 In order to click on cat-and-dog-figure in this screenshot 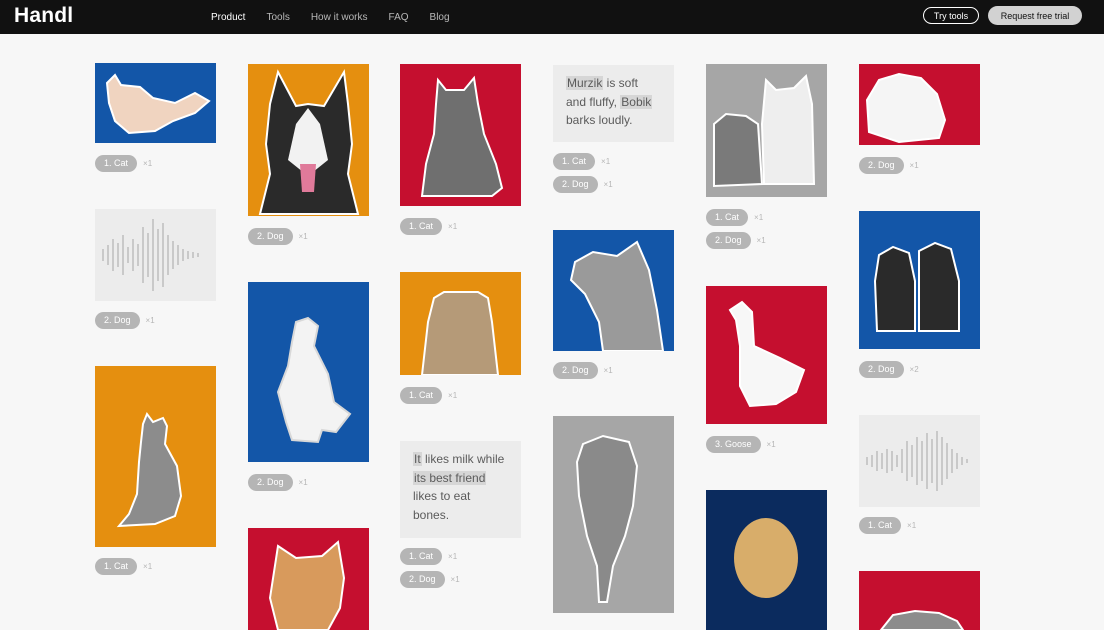, I will do `click(764, 130)`.